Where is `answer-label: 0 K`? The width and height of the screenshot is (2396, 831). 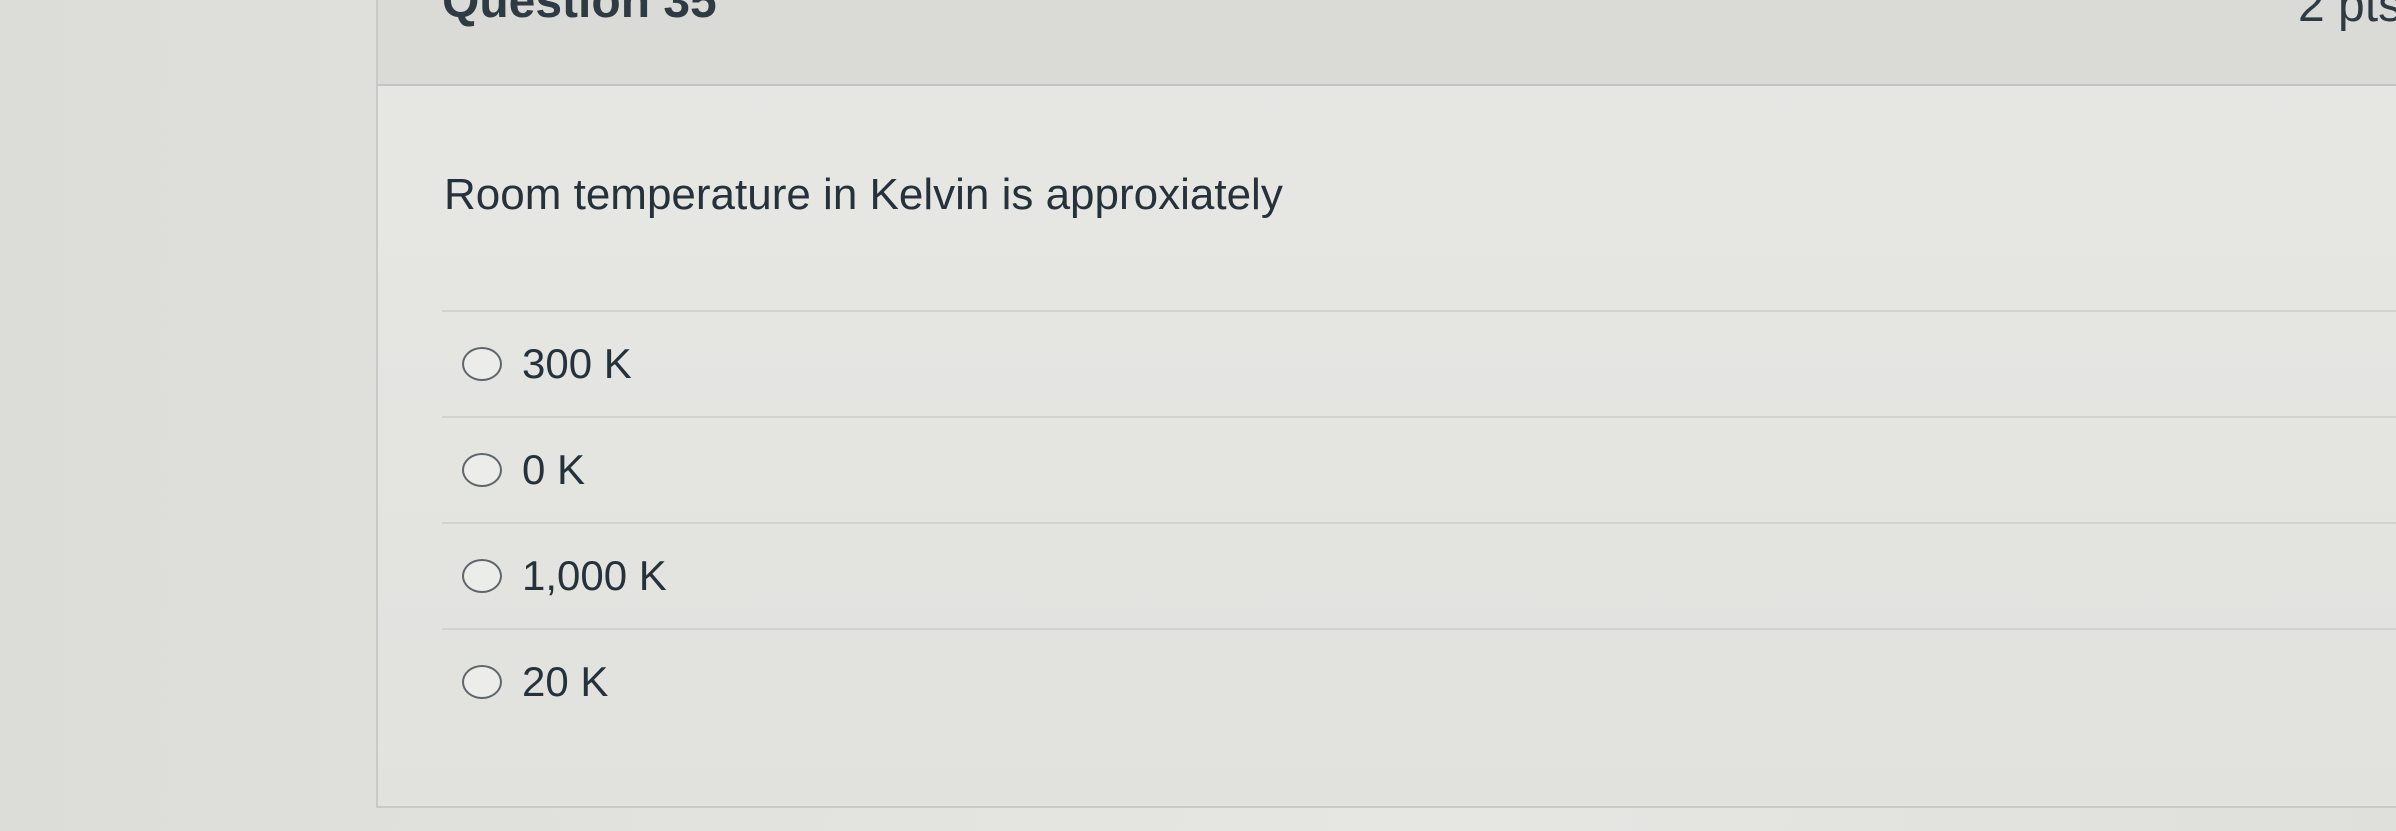
answer-label: 0 K is located at coordinates (553, 470).